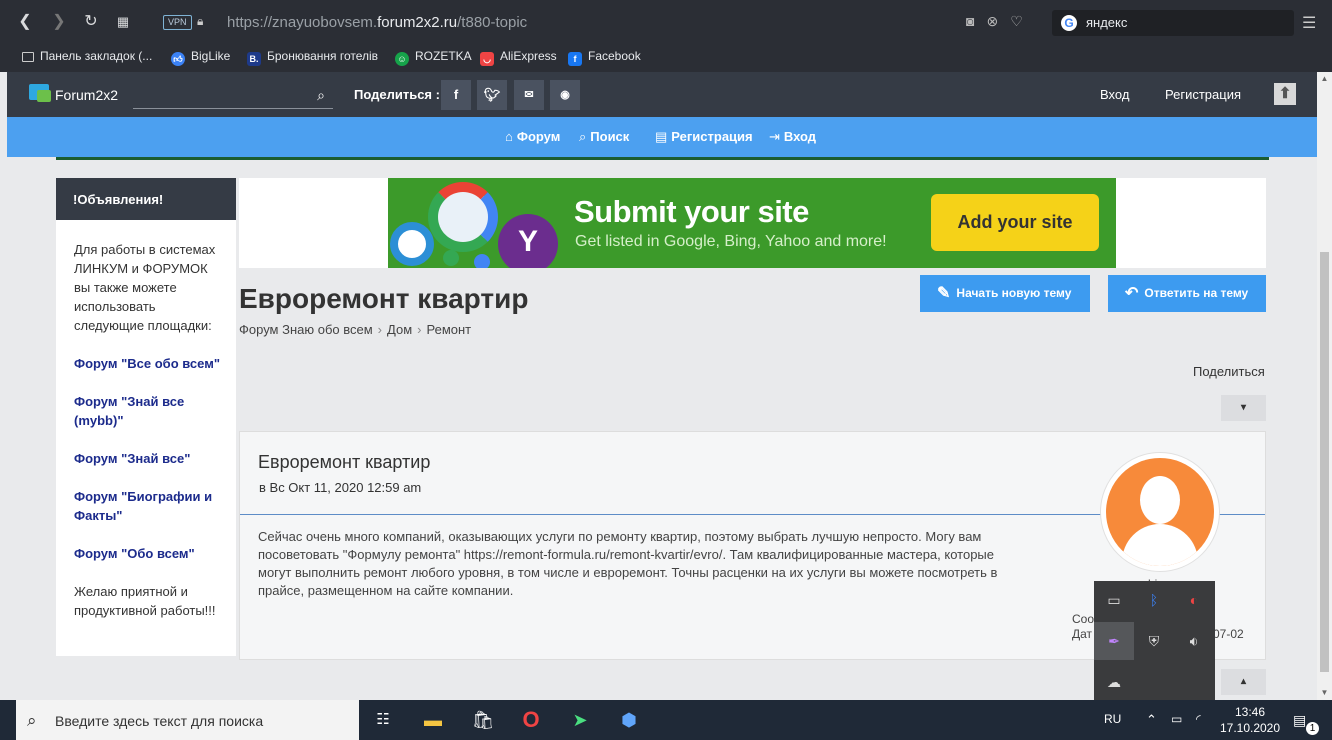 Image resolution: width=1332 pixels, height=740 pixels. I want to click on sidebar-link: Форум "Знай все (mybb)", so click(148, 411).